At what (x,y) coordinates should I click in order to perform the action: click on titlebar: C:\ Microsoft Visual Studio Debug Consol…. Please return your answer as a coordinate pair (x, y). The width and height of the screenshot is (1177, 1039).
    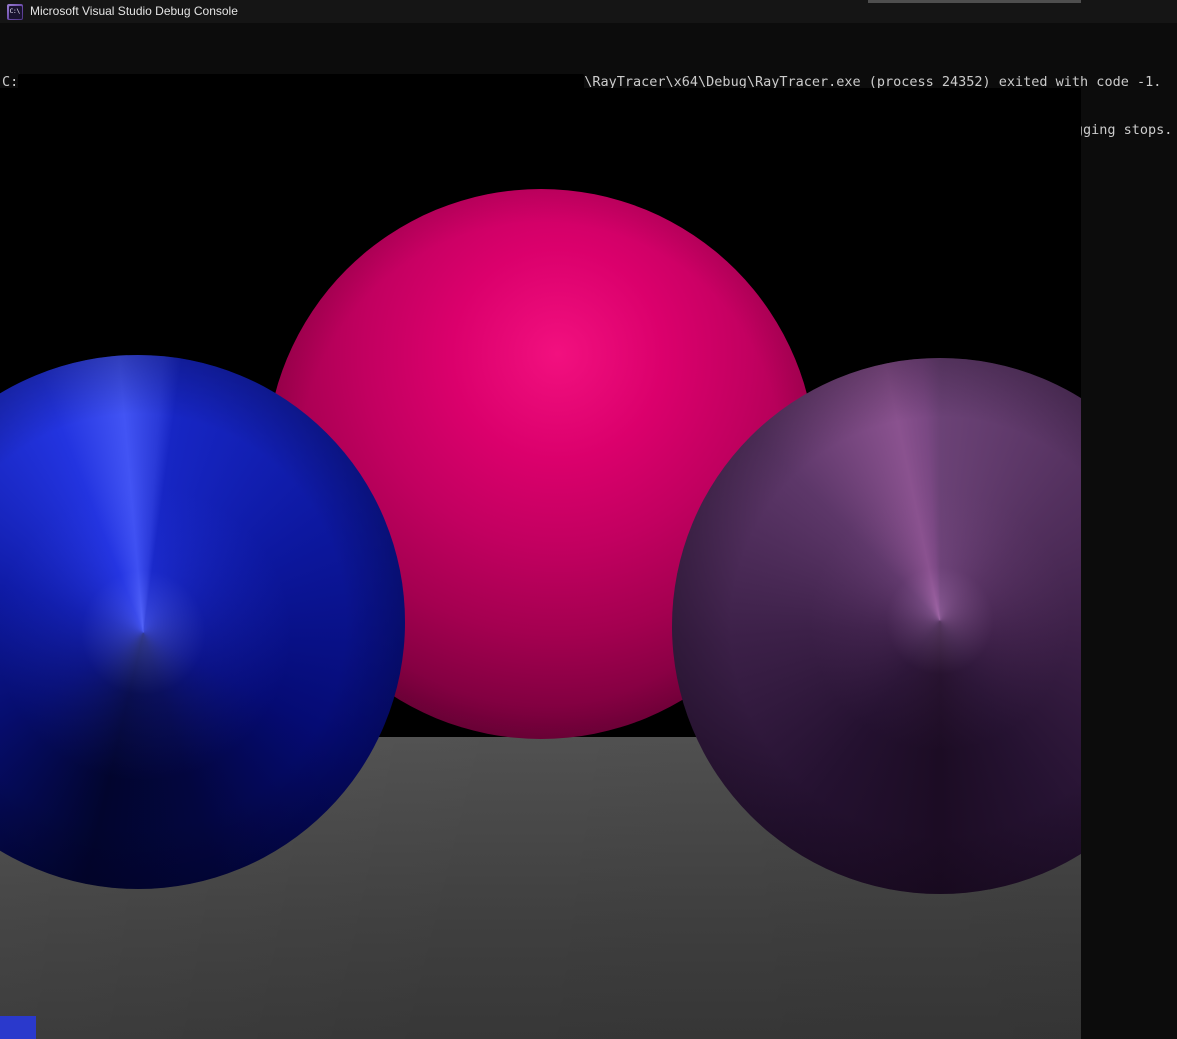
    Looking at the image, I should click on (588, 11).